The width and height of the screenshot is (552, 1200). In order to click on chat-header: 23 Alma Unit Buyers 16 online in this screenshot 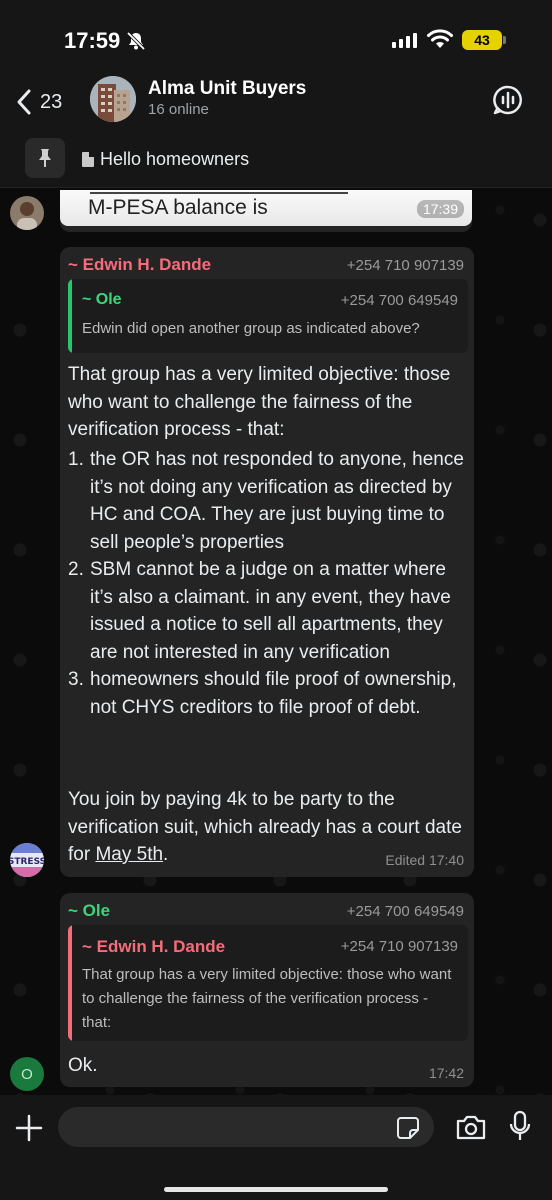, I will do `click(276, 102)`.